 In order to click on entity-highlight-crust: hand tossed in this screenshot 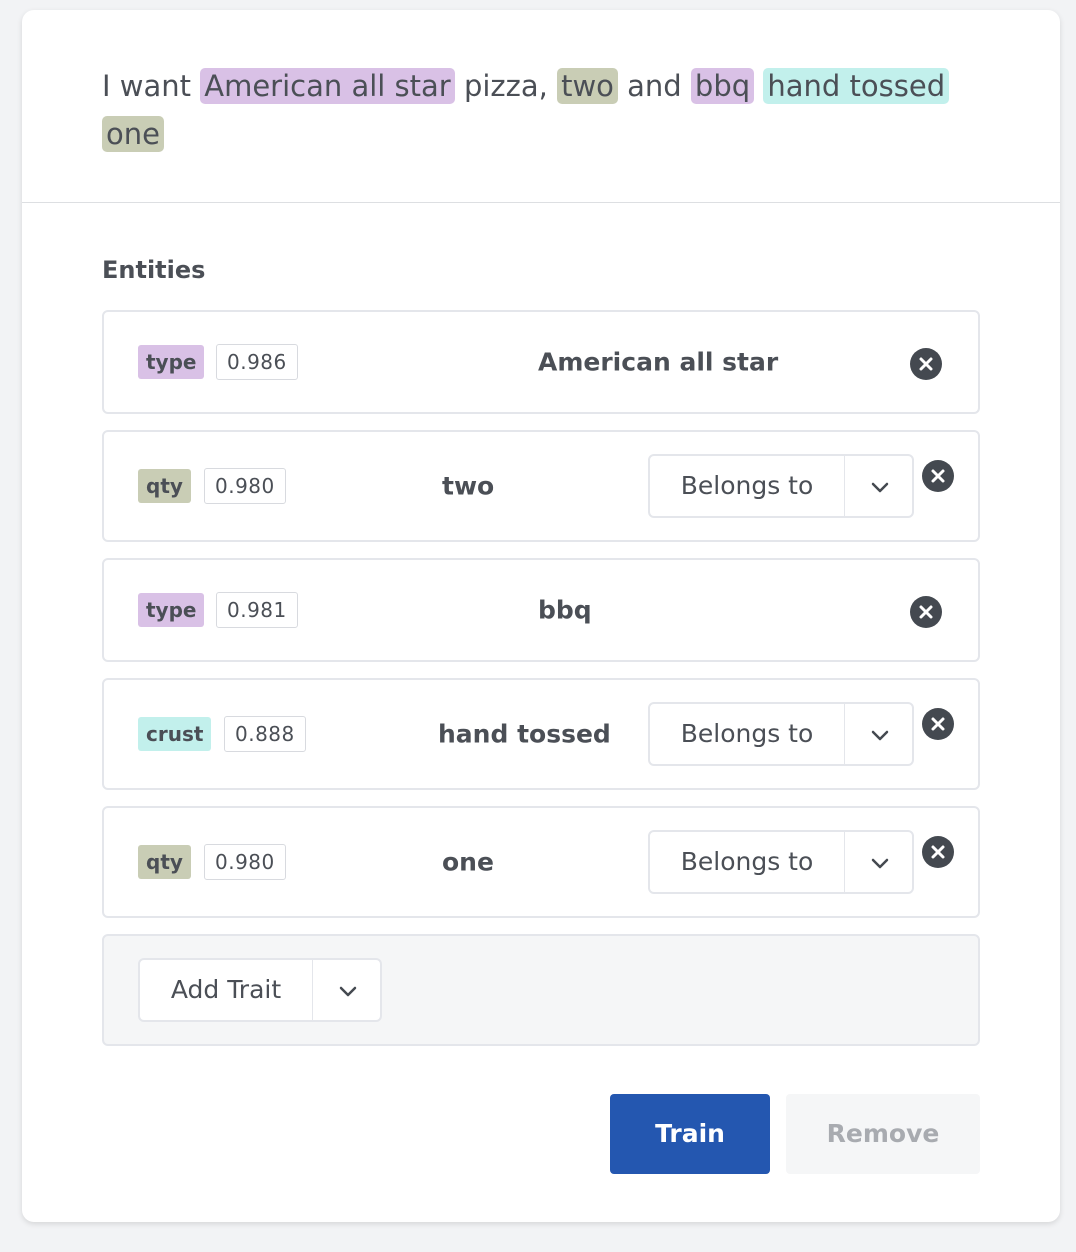, I will do `click(856, 86)`.